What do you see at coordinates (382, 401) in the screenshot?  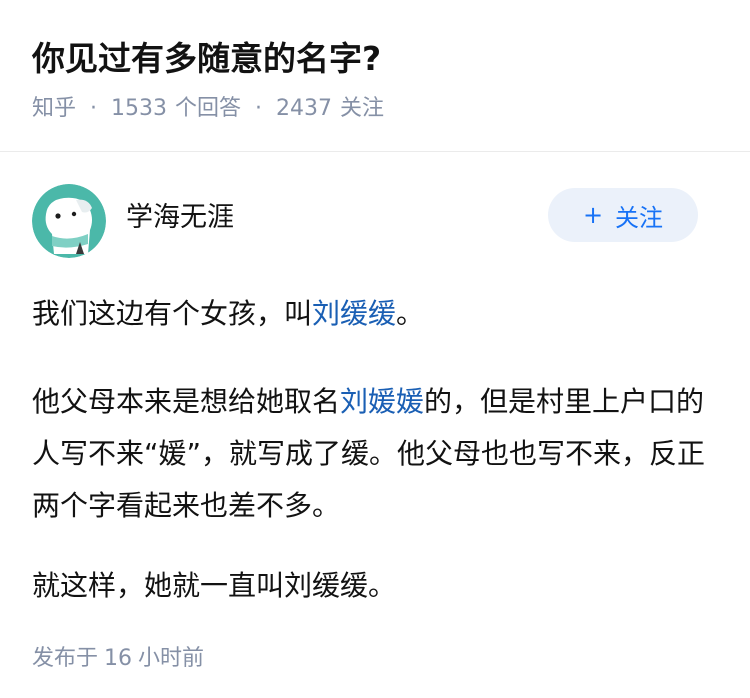 I see `highlight-link: 刘媛媛` at bounding box center [382, 401].